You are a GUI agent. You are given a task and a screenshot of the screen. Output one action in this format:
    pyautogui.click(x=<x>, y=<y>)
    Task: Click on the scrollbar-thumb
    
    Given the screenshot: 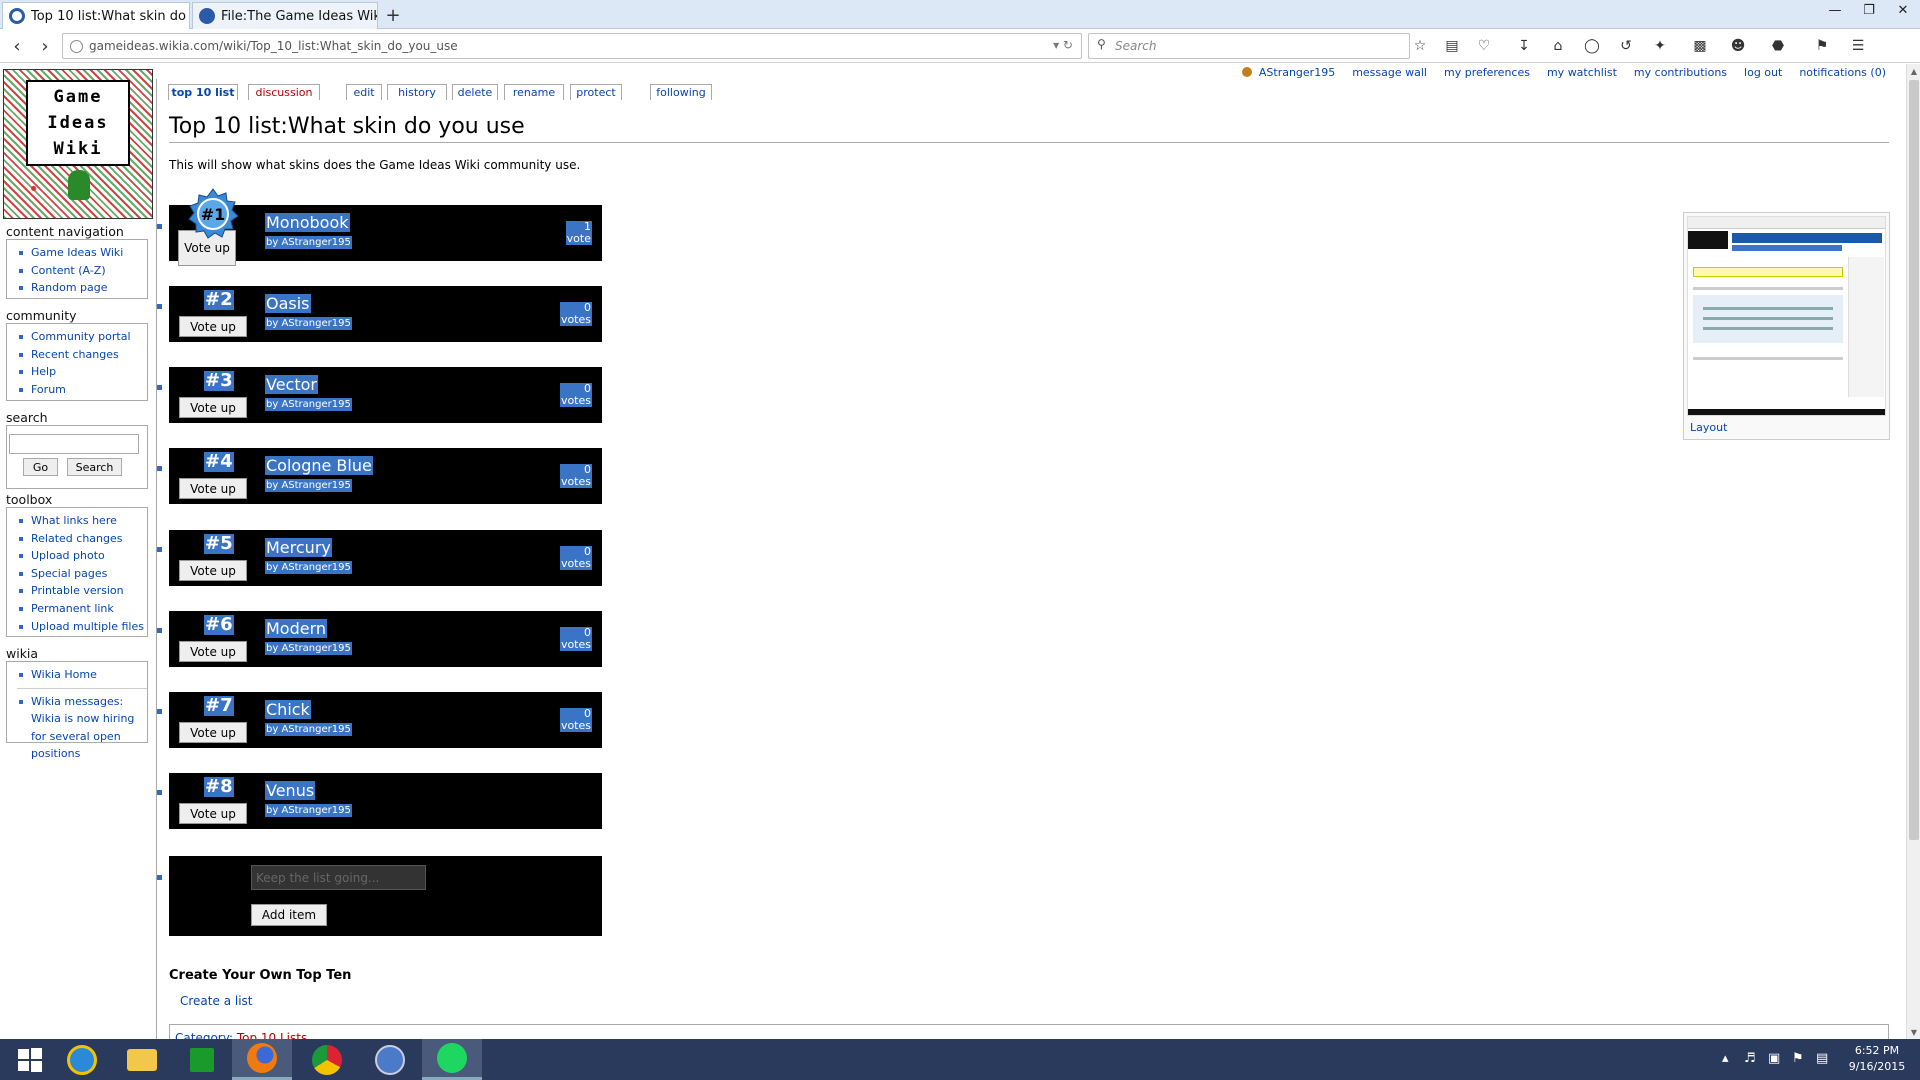 What is the action you would take?
    pyautogui.click(x=1914, y=460)
    